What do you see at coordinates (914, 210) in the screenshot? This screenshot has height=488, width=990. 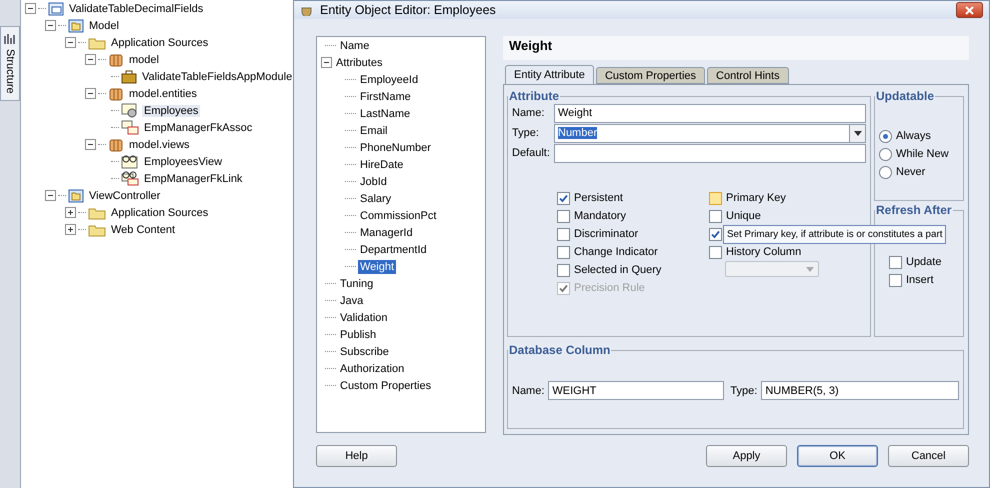 I see `group-title: Refresh After` at bounding box center [914, 210].